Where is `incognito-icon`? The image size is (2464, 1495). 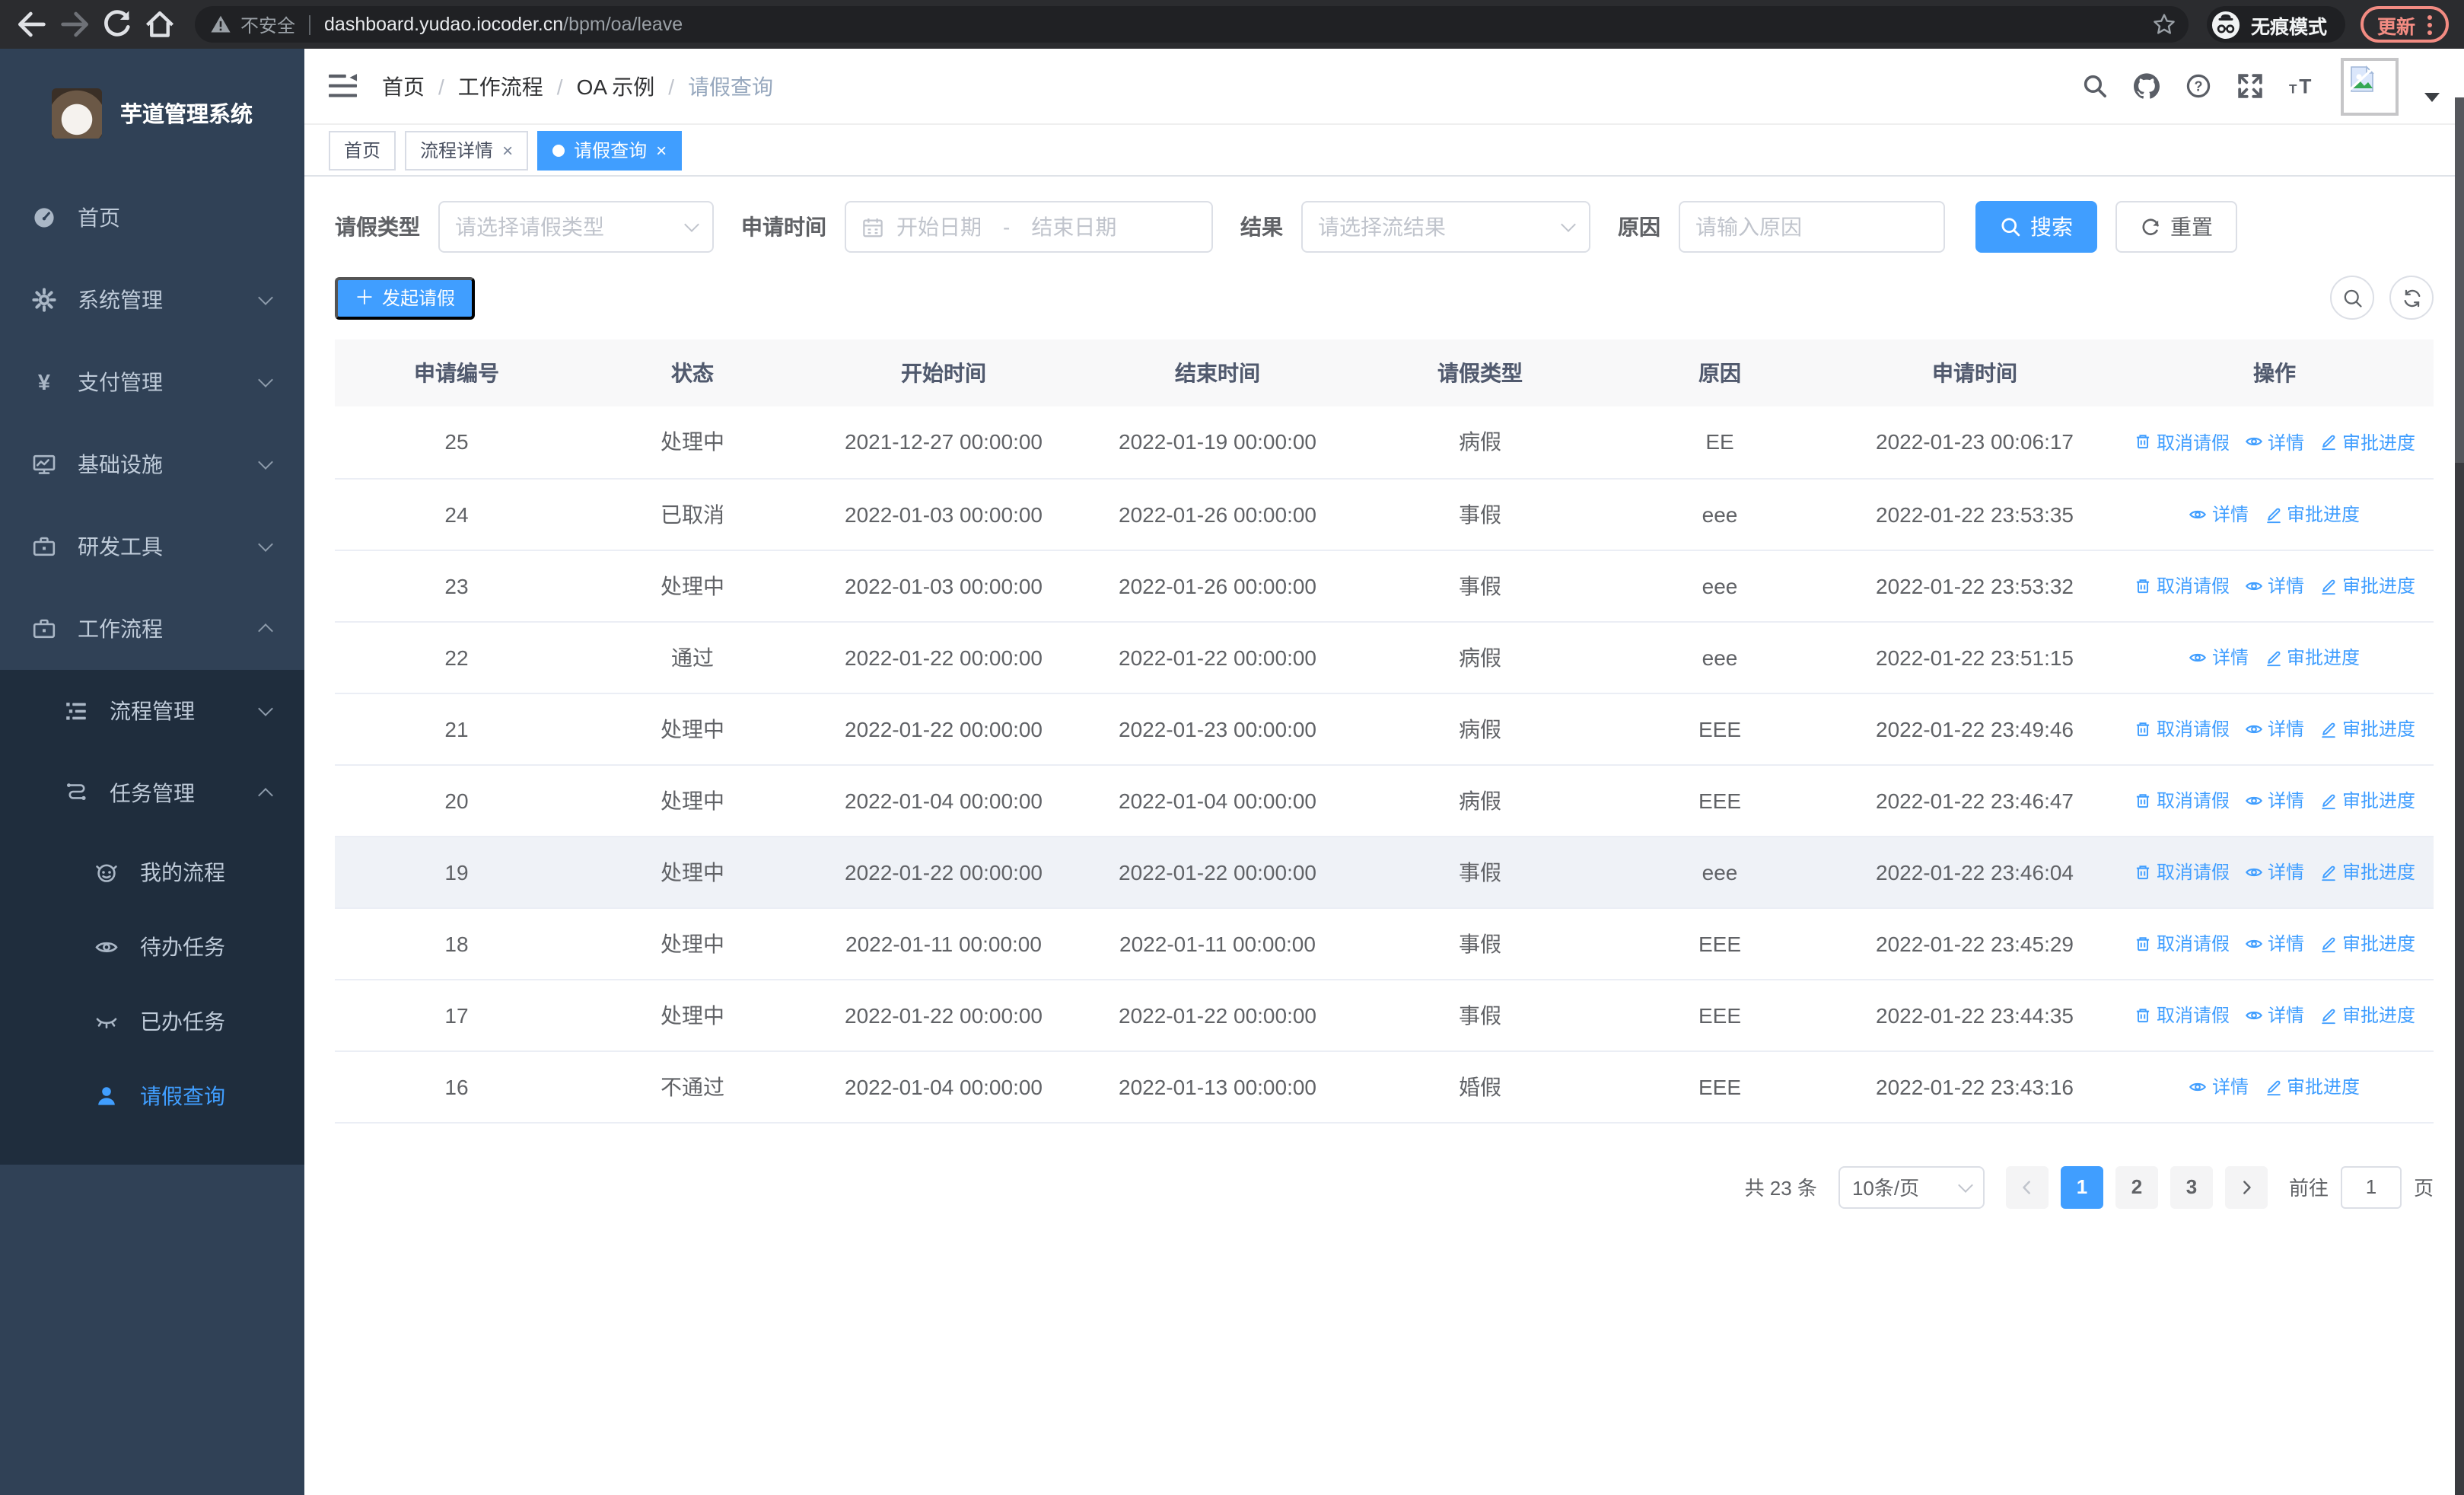 incognito-icon is located at coordinates (2225, 25).